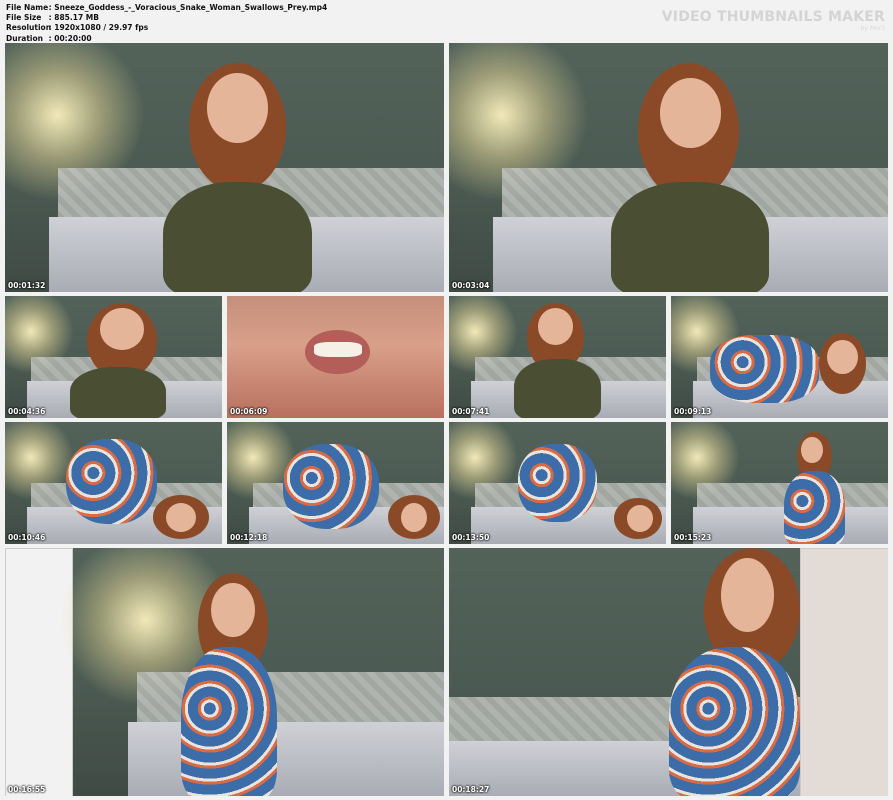 The width and height of the screenshot is (893, 800). I want to click on resolution-row: Resolution : 1920x1080 / 29.97 fps, so click(166, 28).